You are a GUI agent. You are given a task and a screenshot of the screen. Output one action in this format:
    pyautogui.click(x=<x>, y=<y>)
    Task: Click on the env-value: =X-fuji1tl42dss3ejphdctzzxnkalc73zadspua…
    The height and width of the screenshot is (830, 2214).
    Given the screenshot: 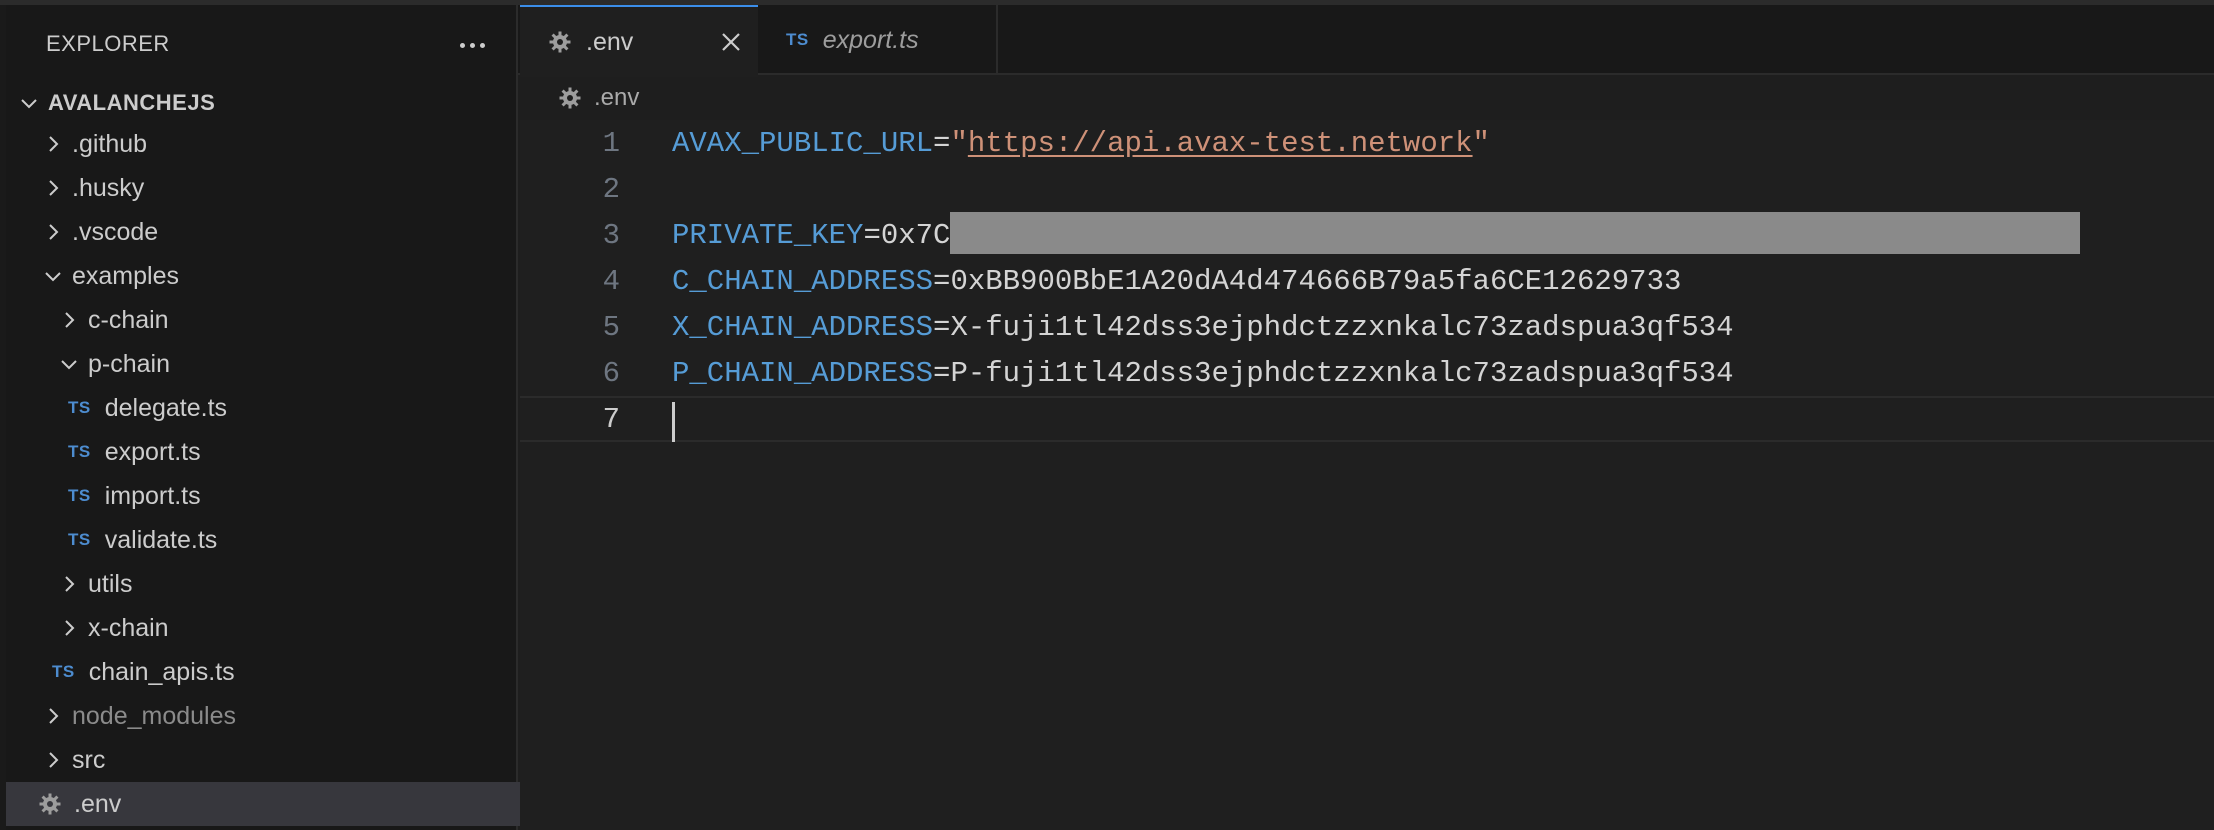 What is the action you would take?
    pyautogui.click(x=1333, y=327)
    